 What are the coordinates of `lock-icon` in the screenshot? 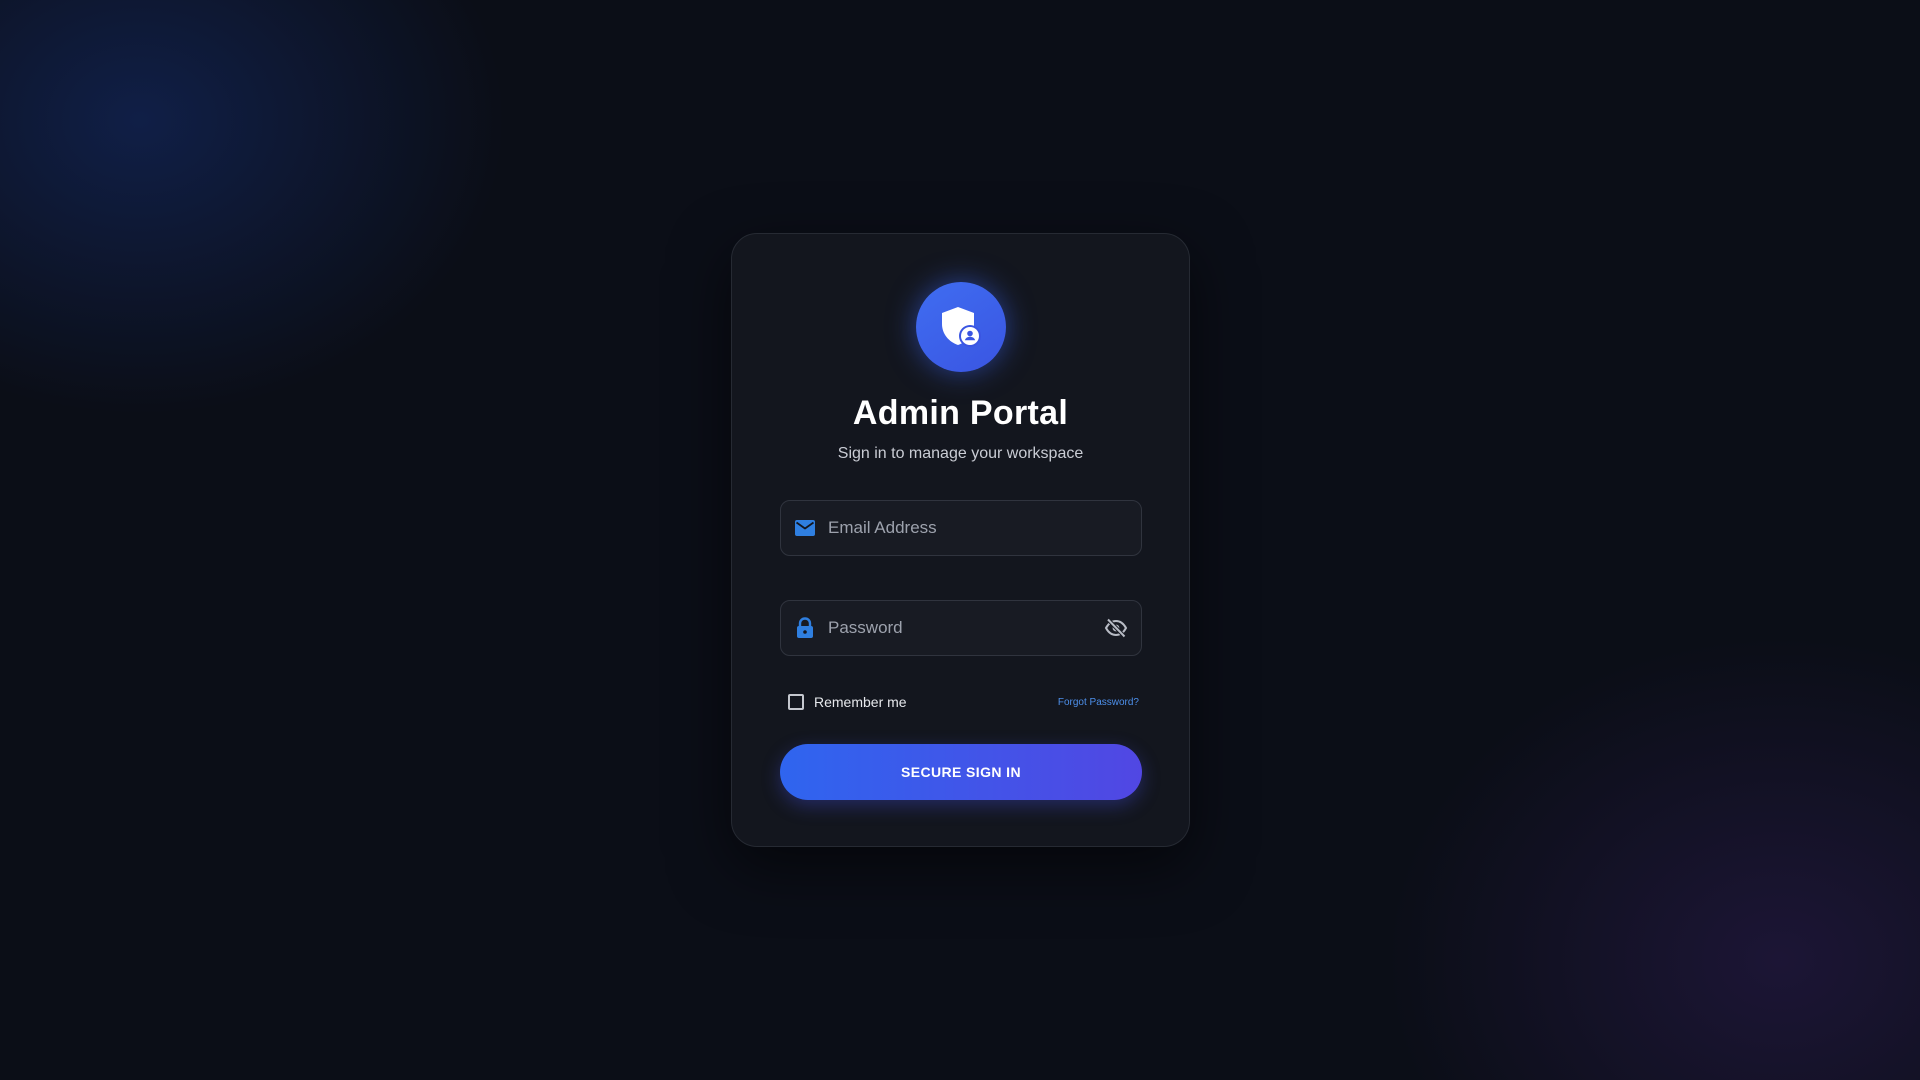 It's located at (805, 628).